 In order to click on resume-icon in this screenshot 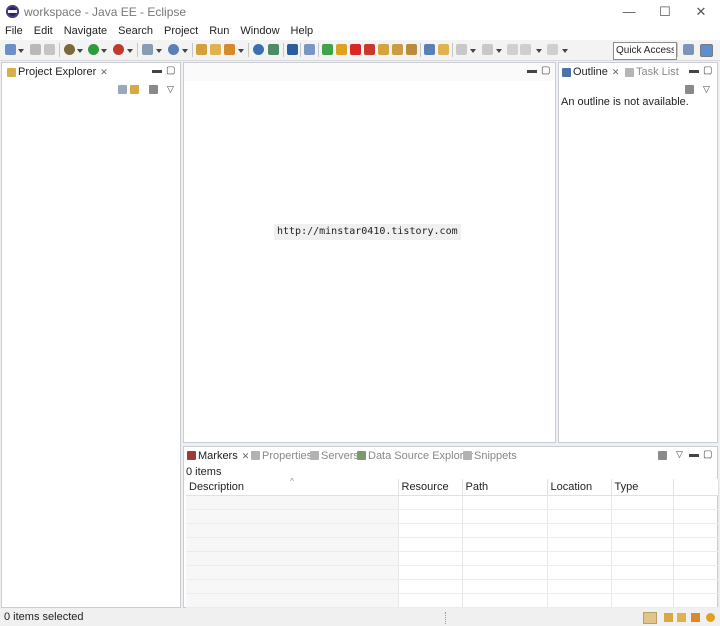, I will do `click(327, 49)`.